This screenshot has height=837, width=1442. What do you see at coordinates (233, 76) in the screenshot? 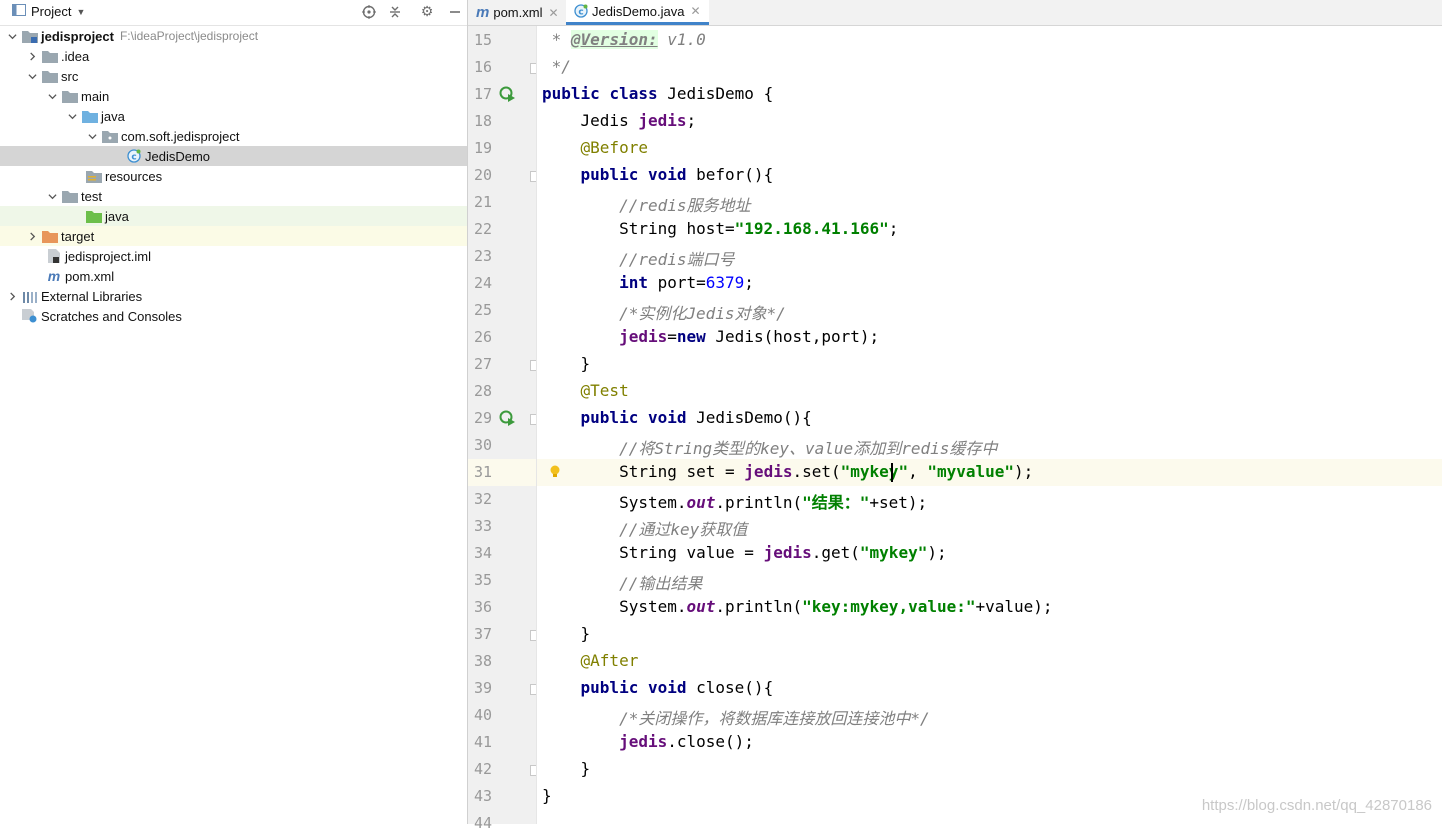
I see `tree-item-src: src` at bounding box center [233, 76].